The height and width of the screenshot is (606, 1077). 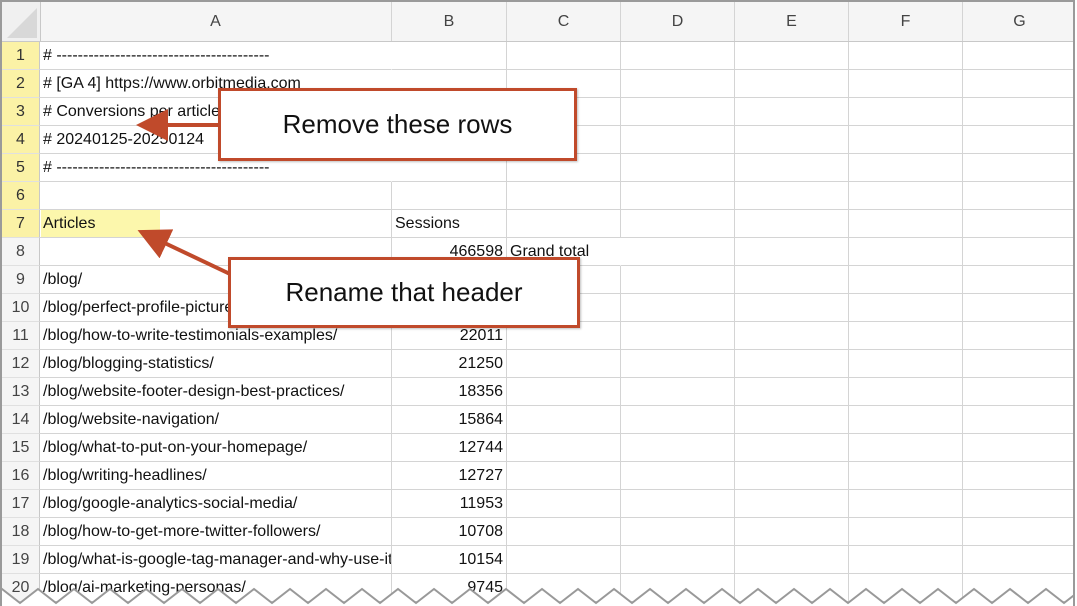 What do you see at coordinates (184, 252) in the screenshot?
I see `arrow-rename-header` at bounding box center [184, 252].